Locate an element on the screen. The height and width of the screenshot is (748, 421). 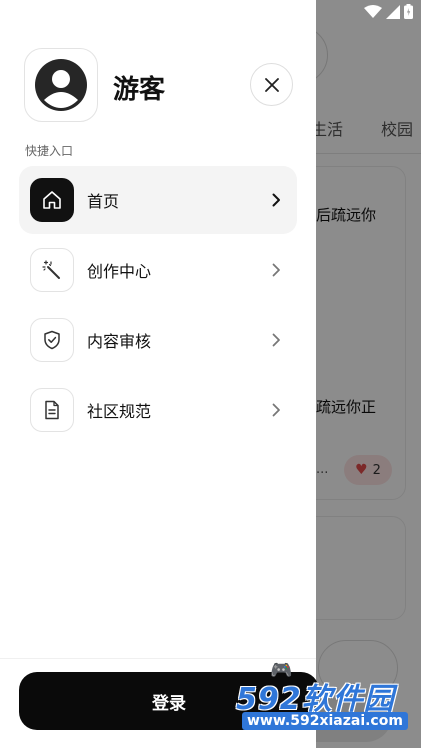
avatar is located at coordinates (61, 85).